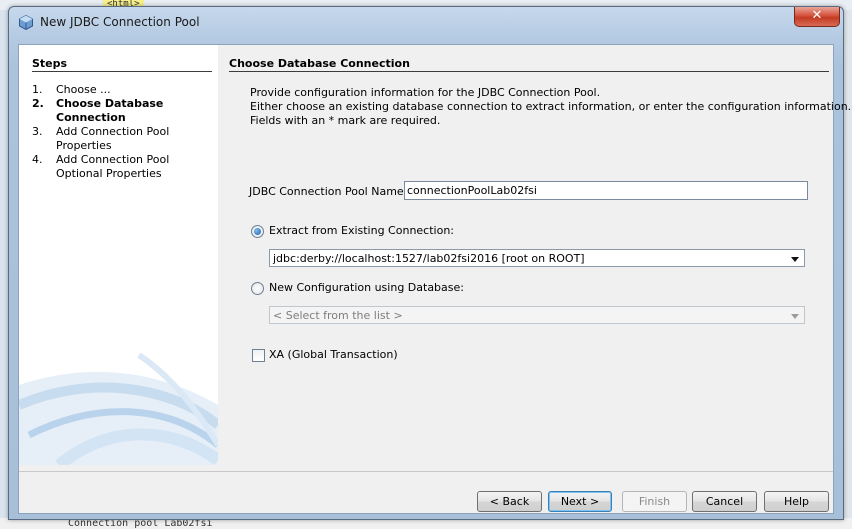  I want to click on section-heading: Choose Database Connection, so click(319, 63).